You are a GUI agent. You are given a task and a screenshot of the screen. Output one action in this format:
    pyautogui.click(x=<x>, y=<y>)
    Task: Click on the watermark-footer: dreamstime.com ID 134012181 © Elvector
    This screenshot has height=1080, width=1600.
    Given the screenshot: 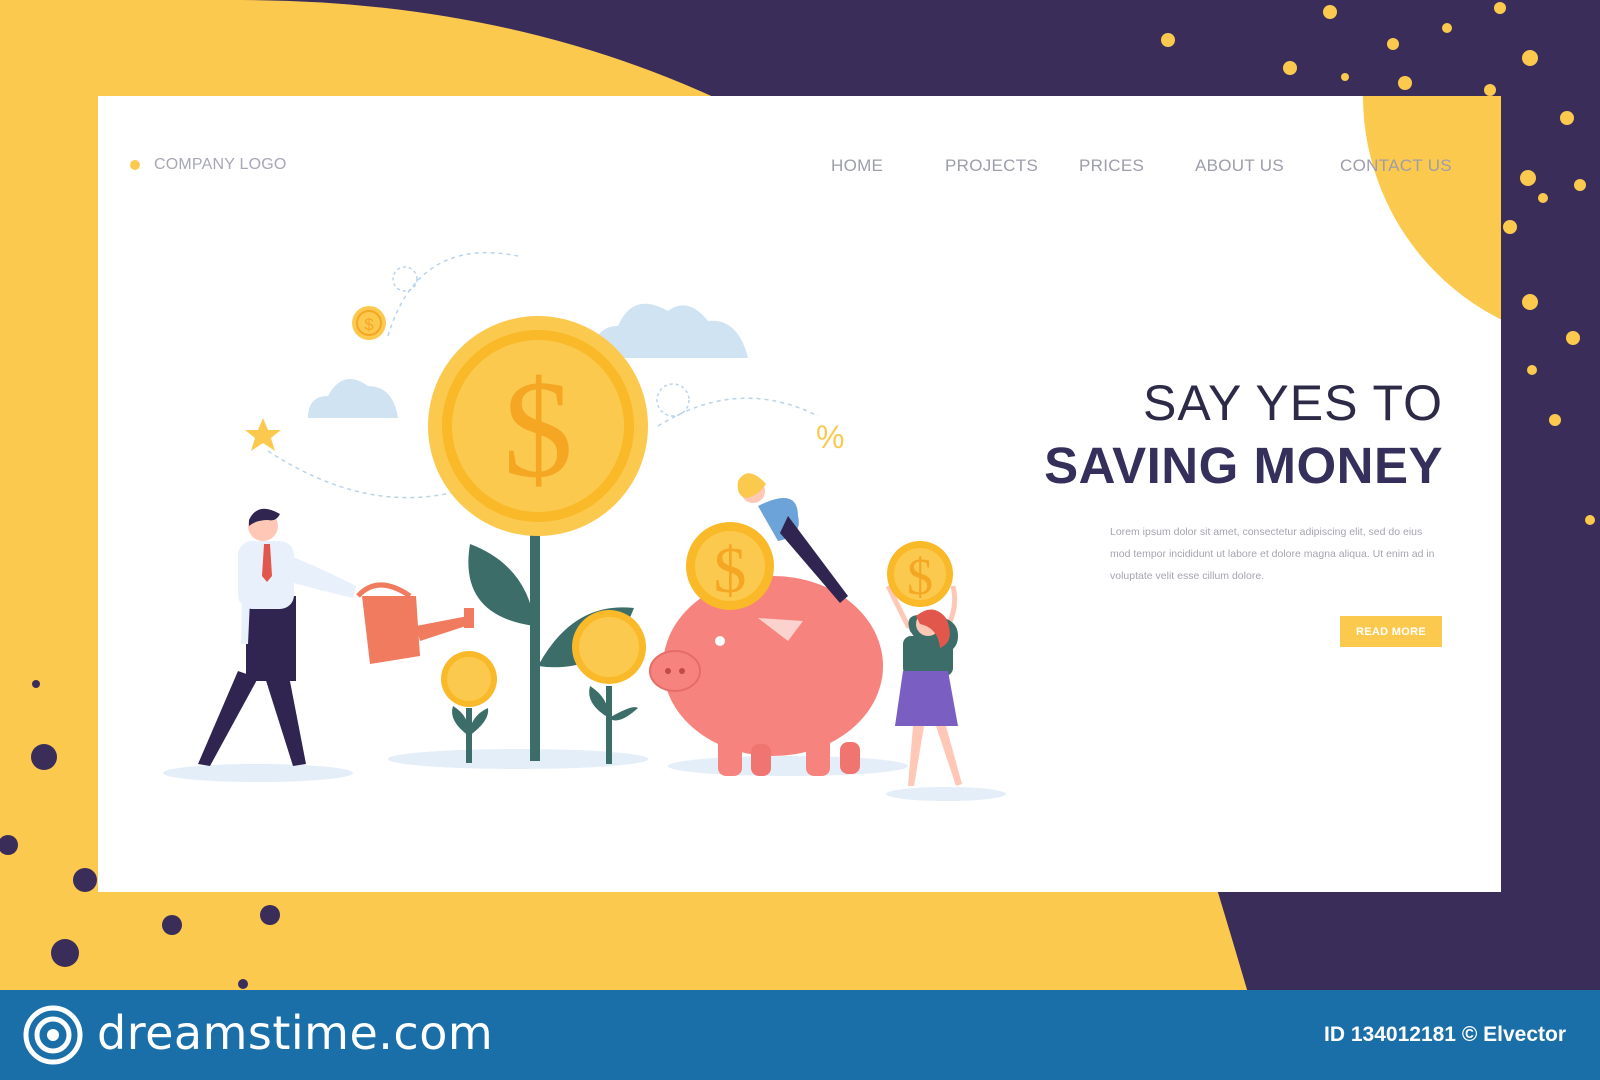 What is the action you would take?
    pyautogui.click(x=800, y=1035)
    